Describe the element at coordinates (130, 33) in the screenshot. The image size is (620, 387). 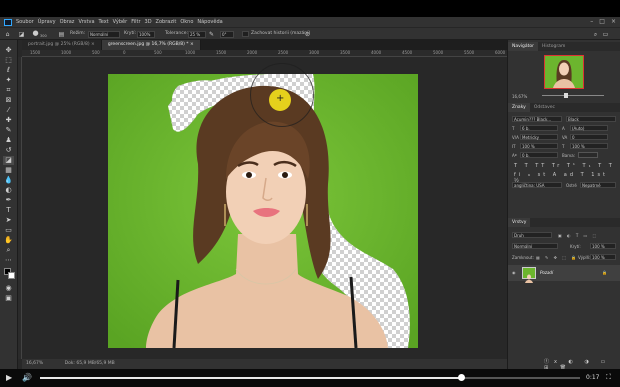
I see `opacity-label: Krytí:` at that location.